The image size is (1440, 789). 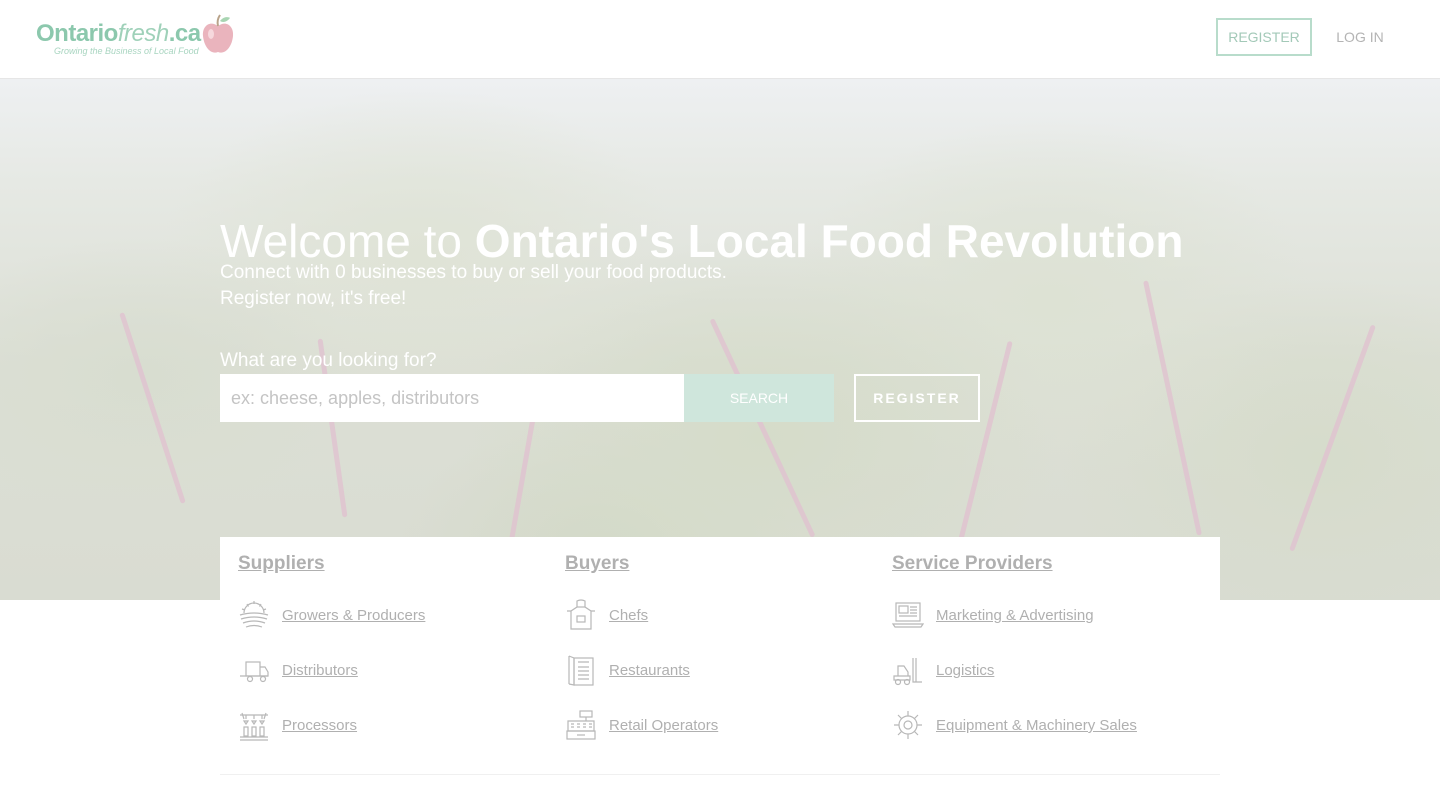 What do you see at coordinates (581, 725) in the screenshot?
I see `cash-register-icon` at bounding box center [581, 725].